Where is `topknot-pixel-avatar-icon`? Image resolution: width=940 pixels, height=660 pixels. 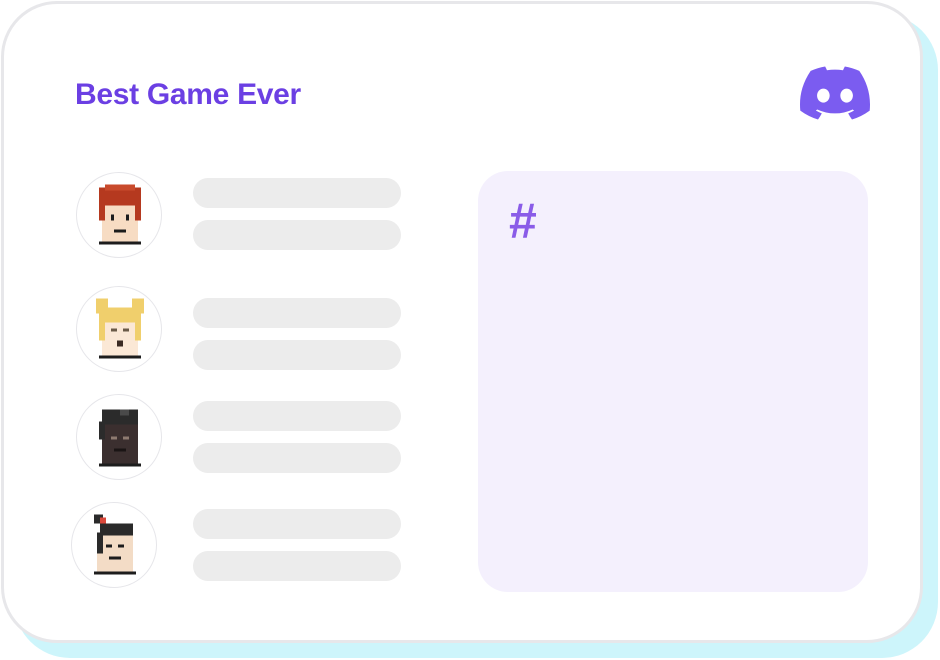 topknot-pixel-avatar-icon is located at coordinates (115, 544).